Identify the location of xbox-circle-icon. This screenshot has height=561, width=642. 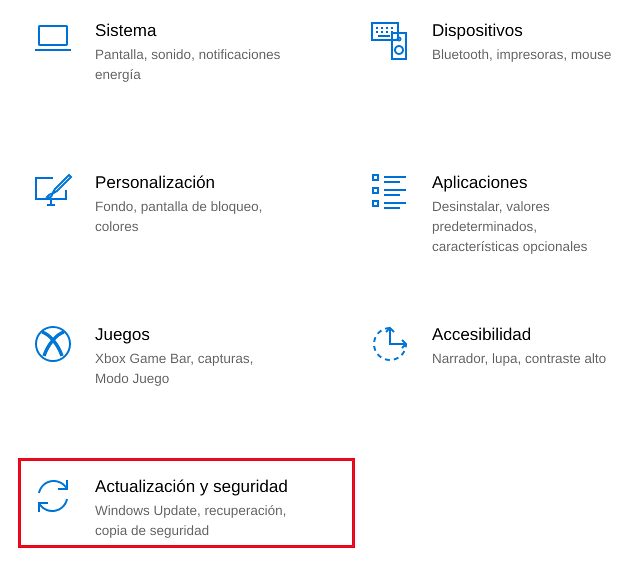
(53, 344).